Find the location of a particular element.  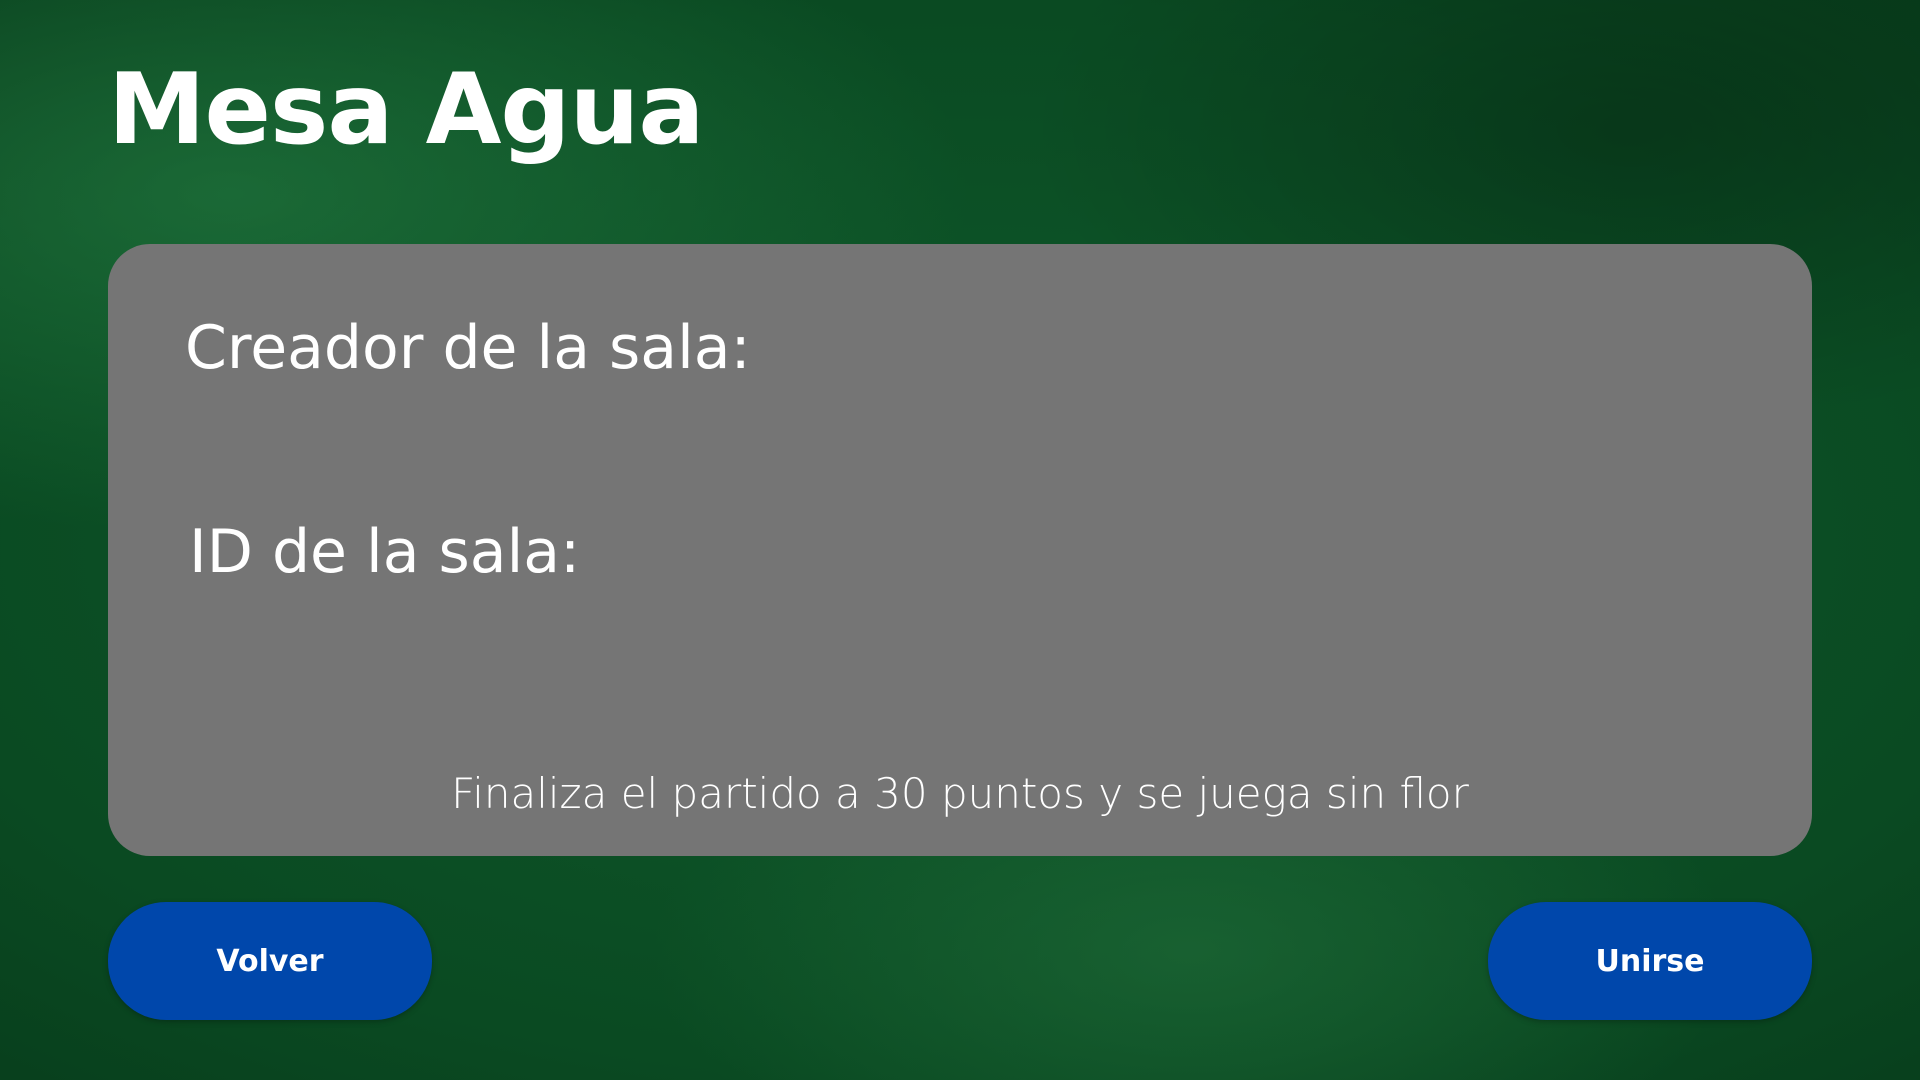

back-button: Volver is located at coordinates (270, 961).